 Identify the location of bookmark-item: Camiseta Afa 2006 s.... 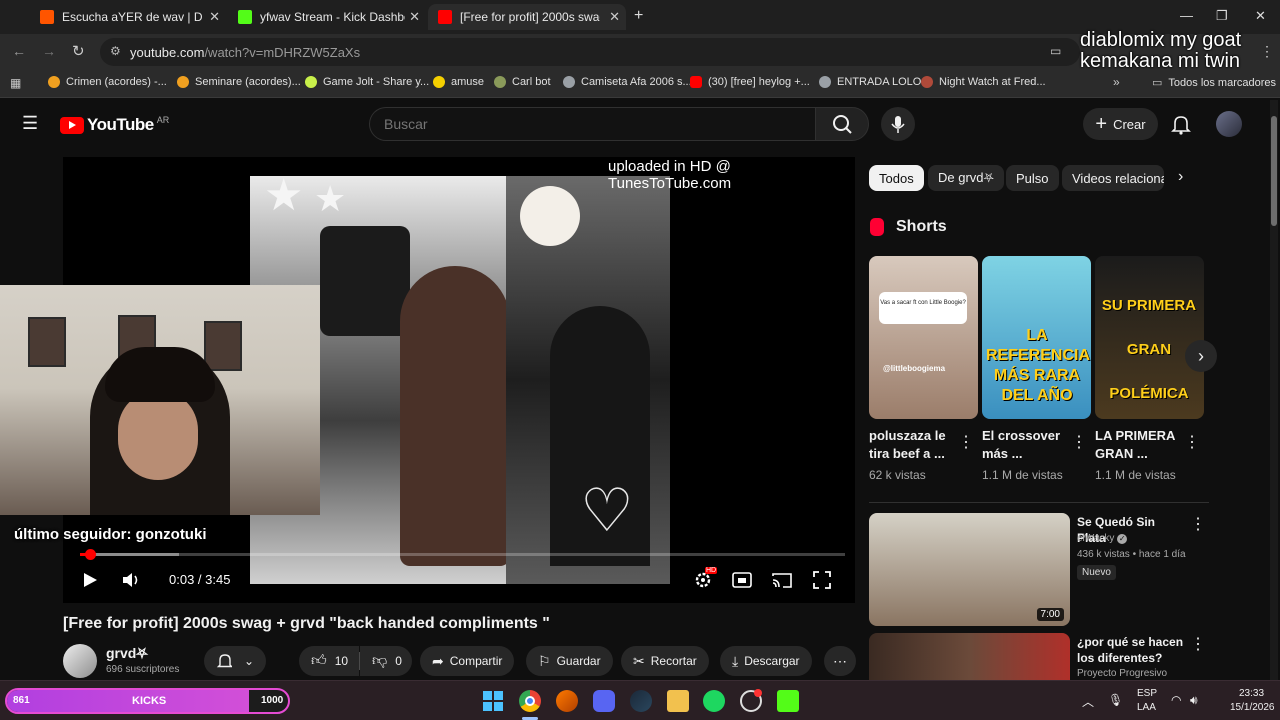
(627, 82).